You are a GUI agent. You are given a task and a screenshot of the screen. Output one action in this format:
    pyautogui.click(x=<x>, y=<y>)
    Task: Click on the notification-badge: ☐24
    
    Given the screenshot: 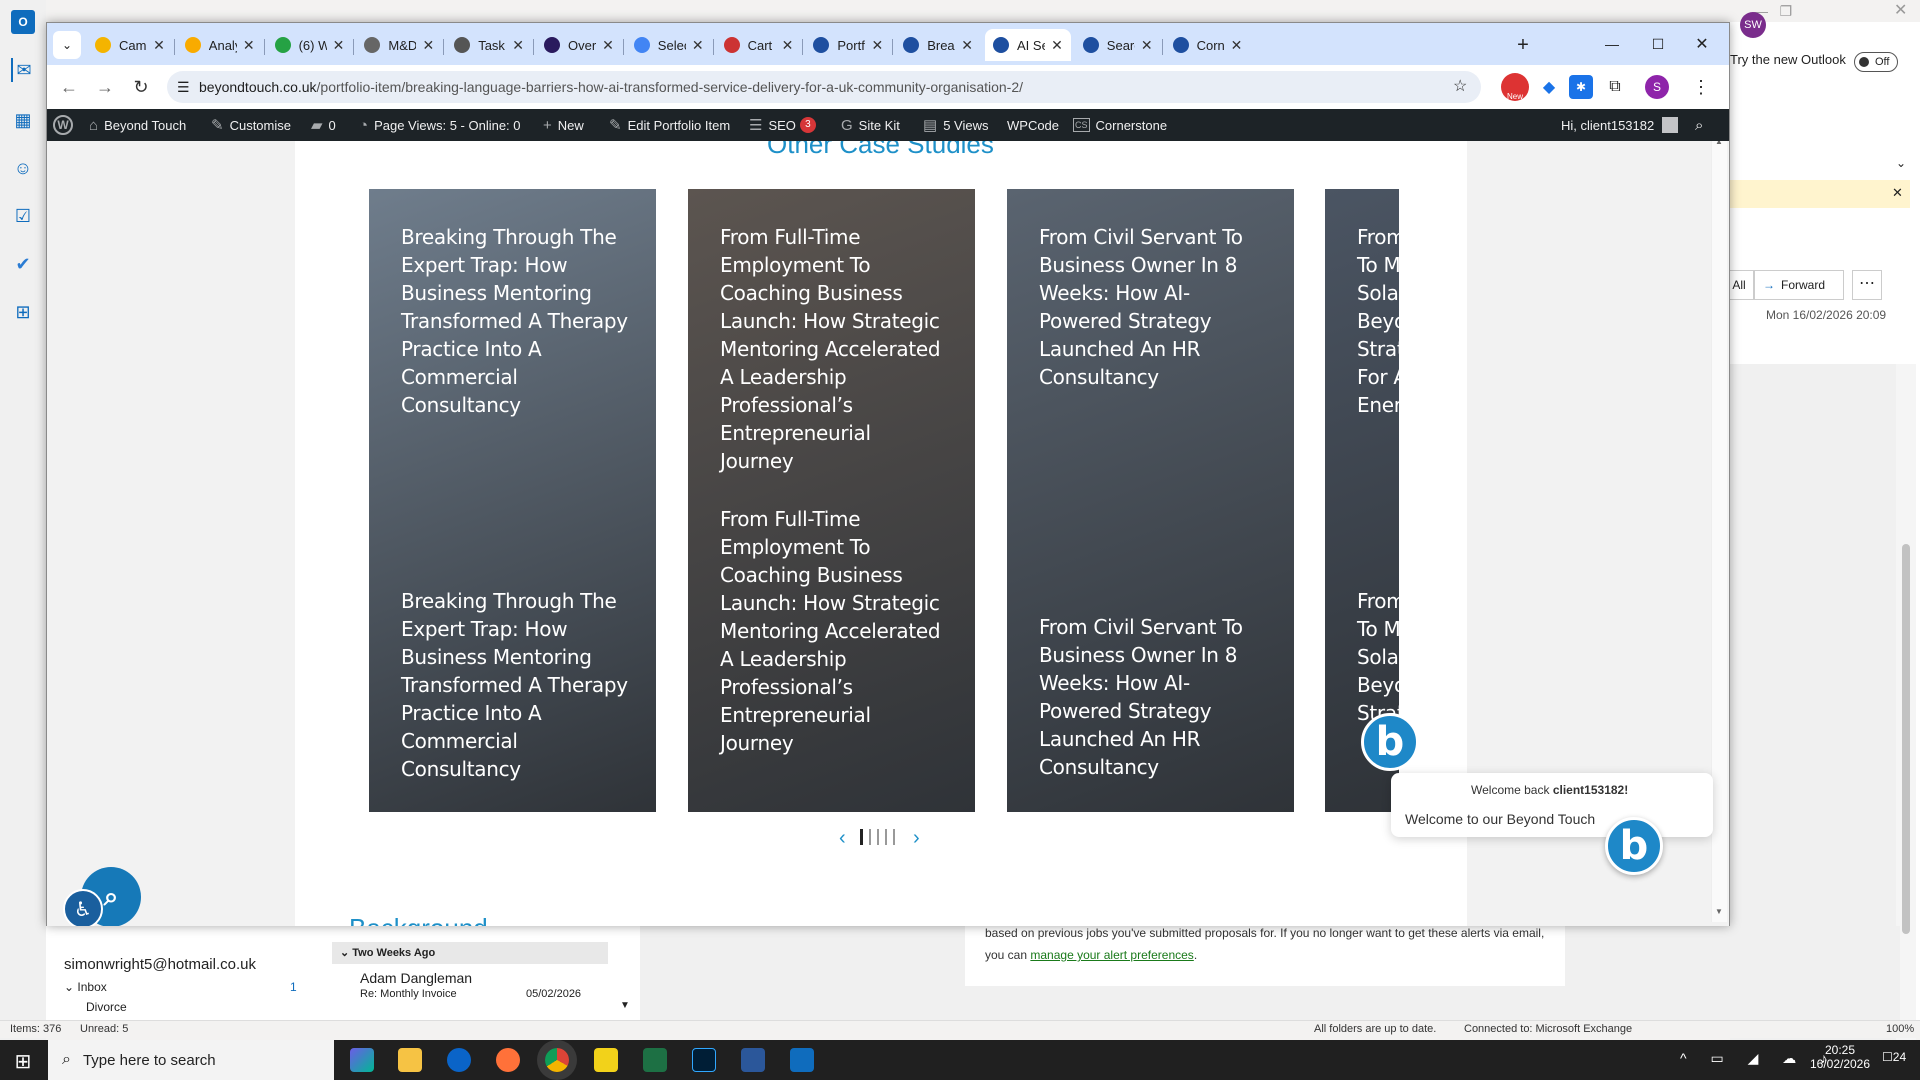 What is the action you would take?
    pyautogui.click(x=1894, y=1057)
    